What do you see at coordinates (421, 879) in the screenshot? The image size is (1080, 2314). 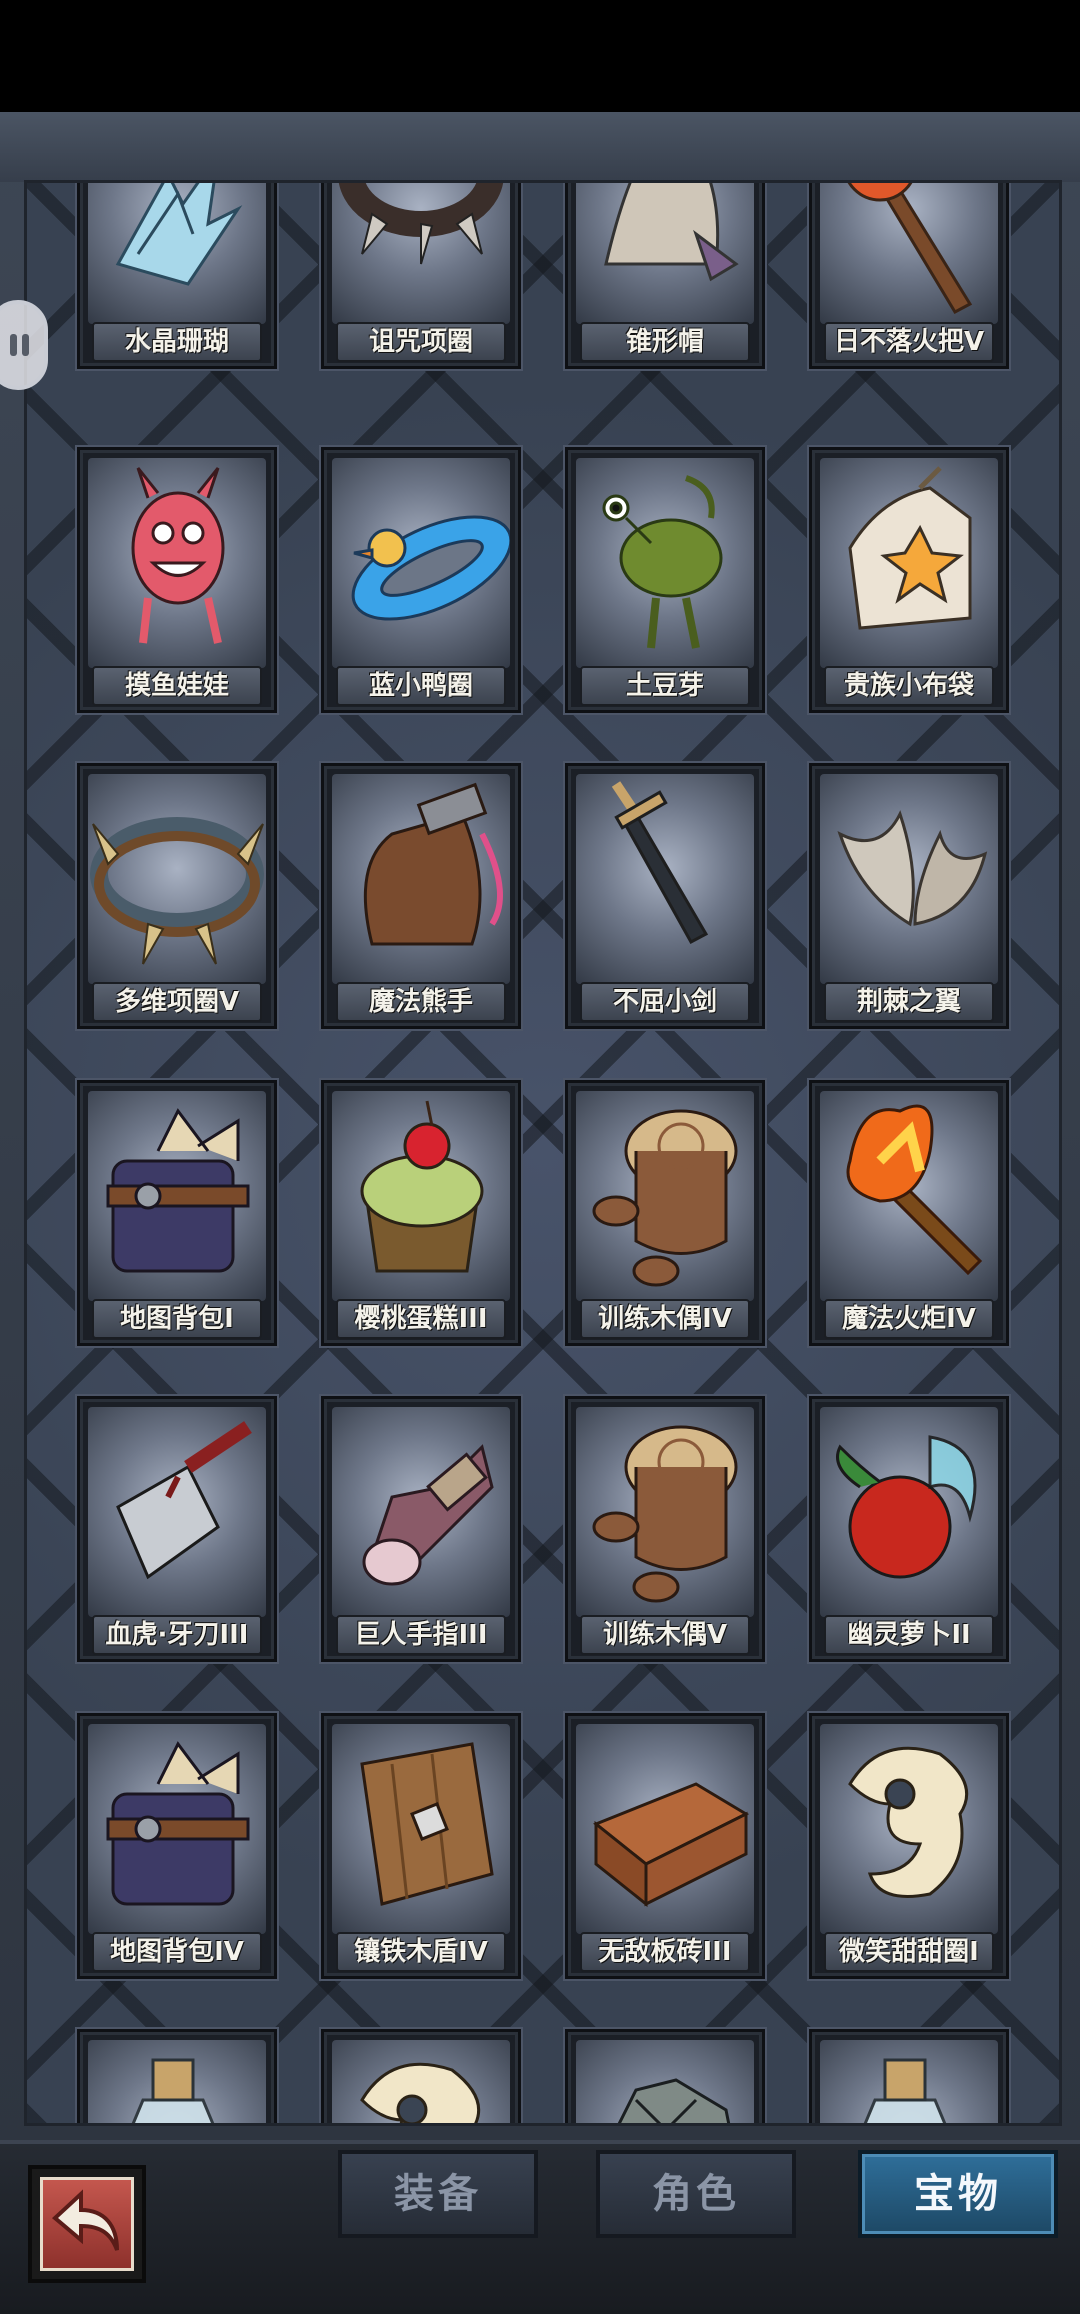 I see `bear-paw-icon` at bounding box center [421, 879].